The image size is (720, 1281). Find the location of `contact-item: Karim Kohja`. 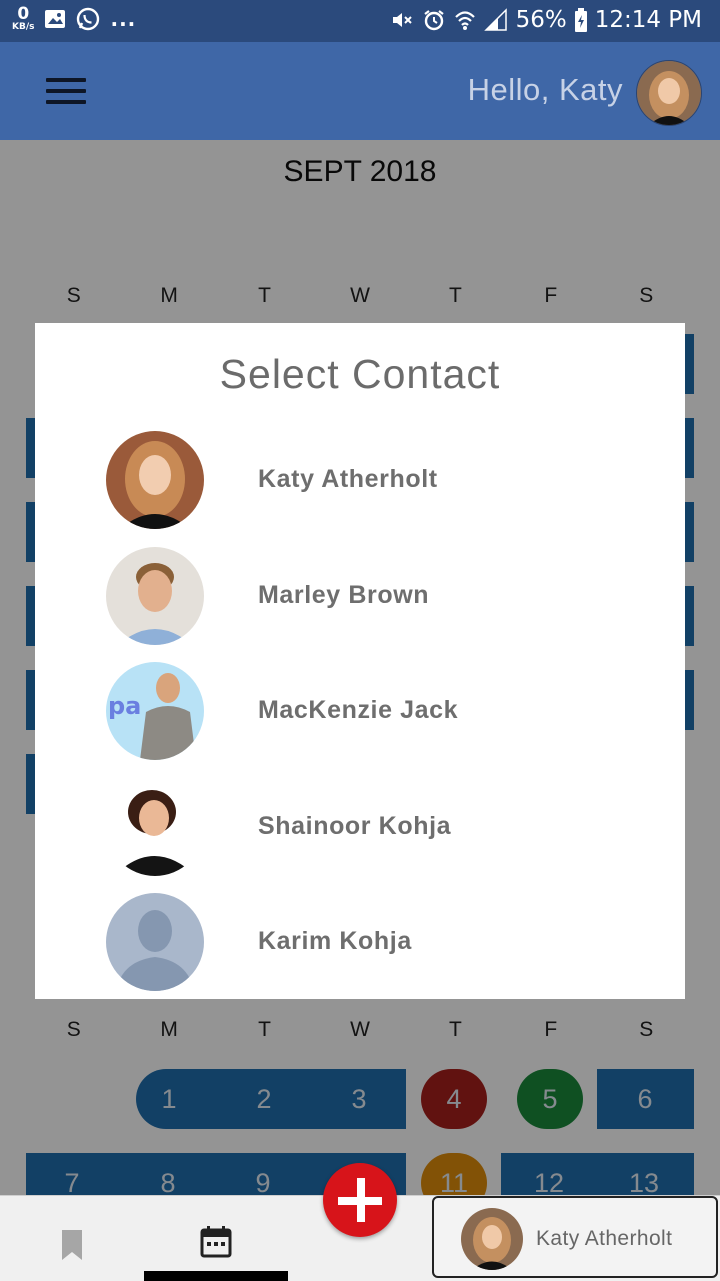

contact-item: Karim Kohja is located at coordinates (360, 943).